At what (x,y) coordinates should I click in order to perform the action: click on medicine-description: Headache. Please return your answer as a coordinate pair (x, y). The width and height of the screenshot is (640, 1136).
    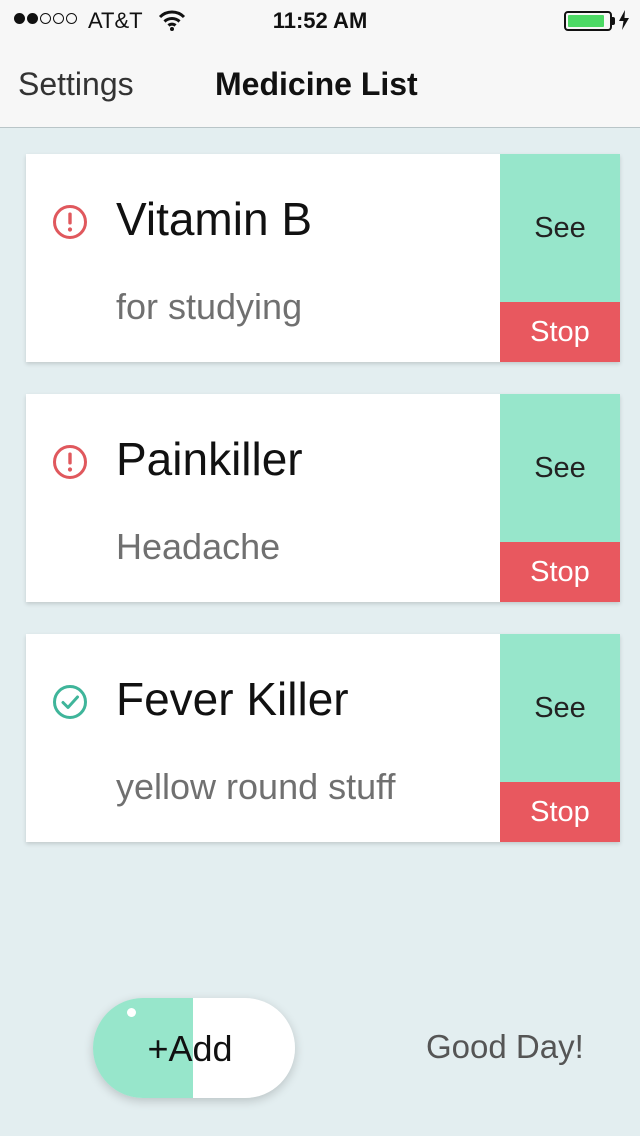
    Looking at the image, I should click on (198, 546).